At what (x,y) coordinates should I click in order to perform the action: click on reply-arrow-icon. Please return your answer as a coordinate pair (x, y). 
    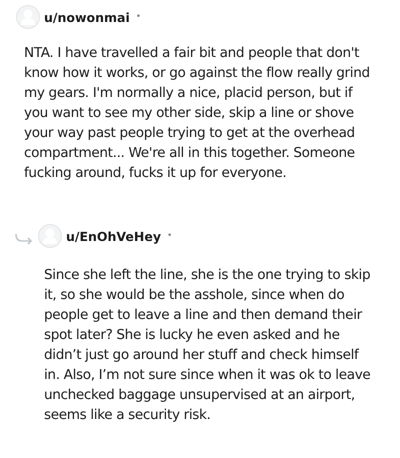
    Looking at the image, I should click on (24, 239).